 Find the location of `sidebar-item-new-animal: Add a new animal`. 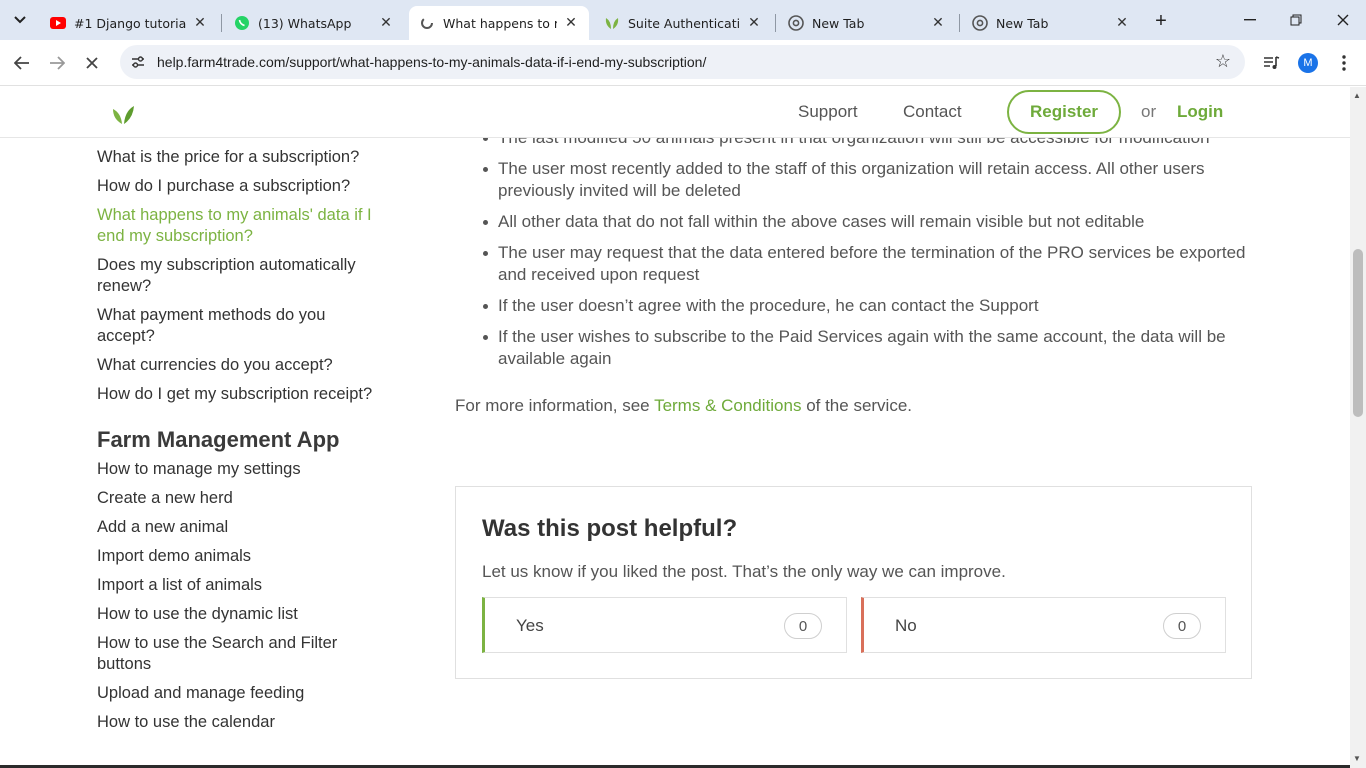

sidebar-item-new-animal: Add a new animal is located at coordinates (242, 527).